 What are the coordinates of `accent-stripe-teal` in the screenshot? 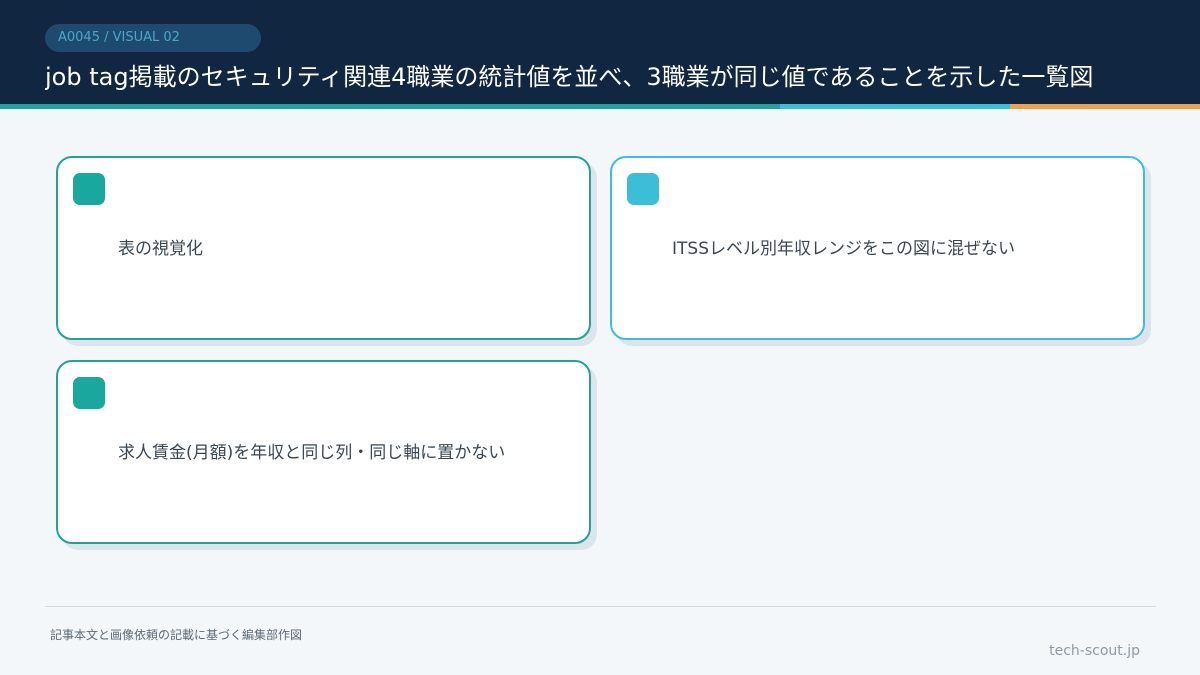 It's located at (390, 106).